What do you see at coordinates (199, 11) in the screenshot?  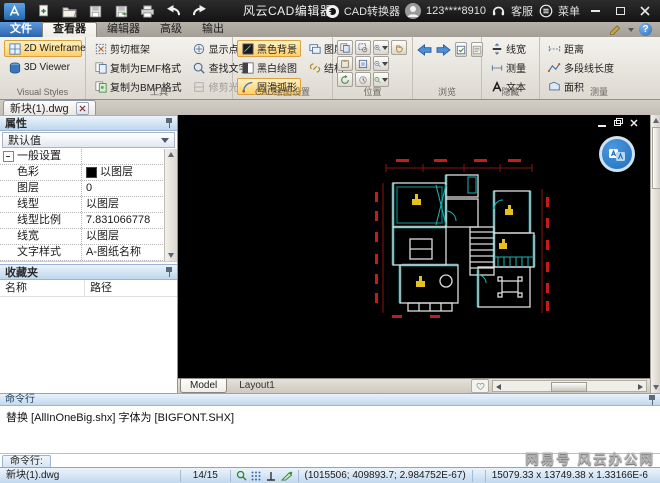 I see `redo-button` at bounding box center [199, 11].